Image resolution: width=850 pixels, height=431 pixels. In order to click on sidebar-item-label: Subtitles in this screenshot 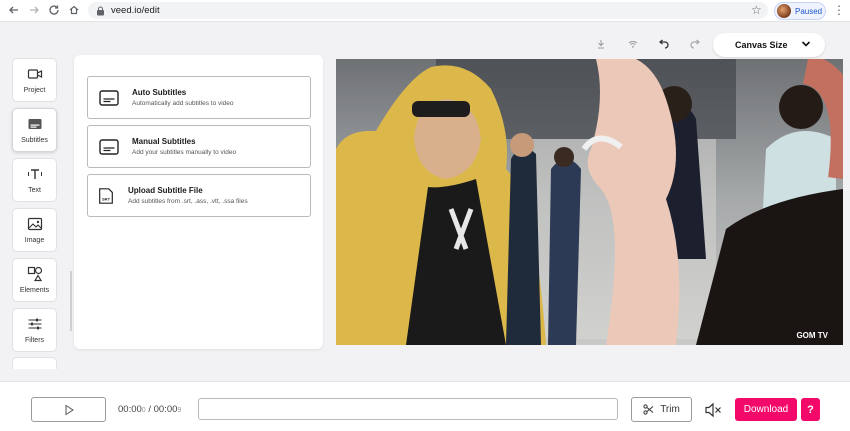, I will do `click(34, 140)`.